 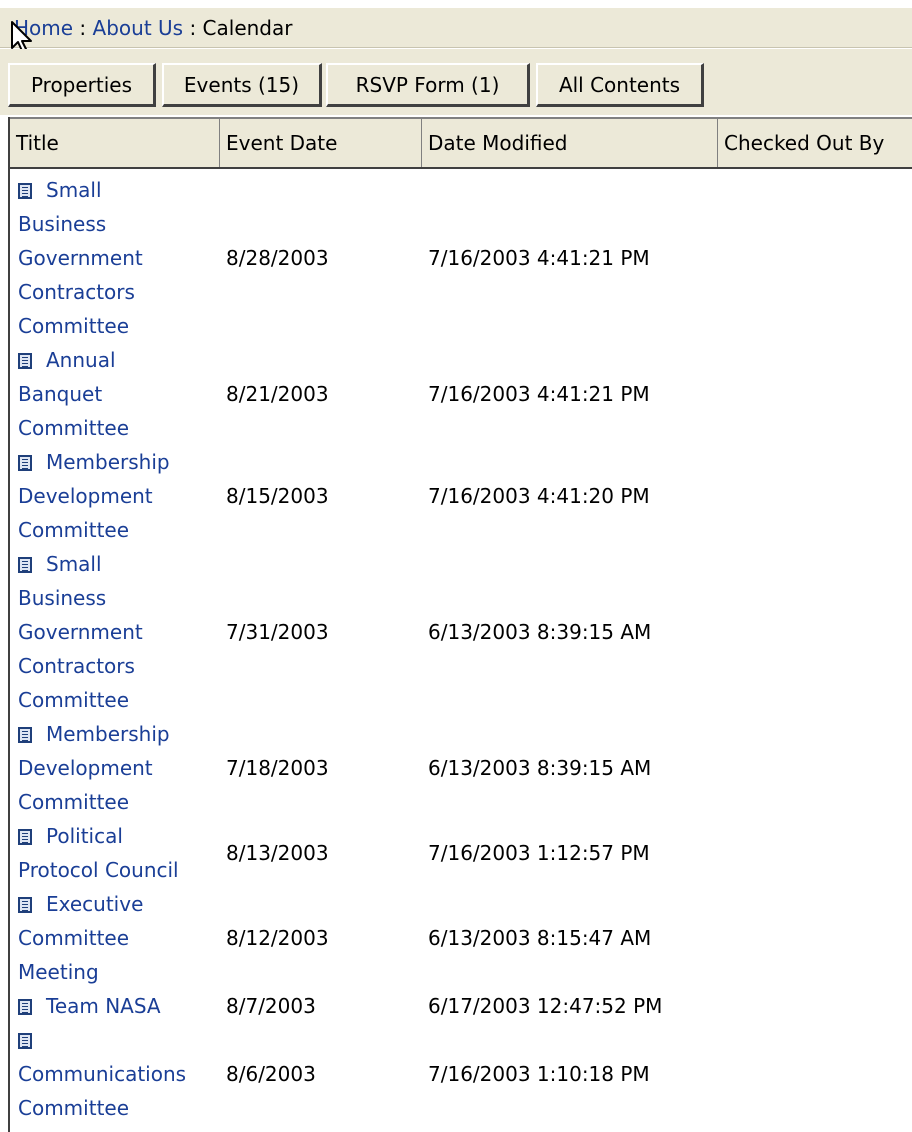 I want to click on date-modified-cell: 6/17/2003 12:47:52 PM, so click(x=545, y=1006).